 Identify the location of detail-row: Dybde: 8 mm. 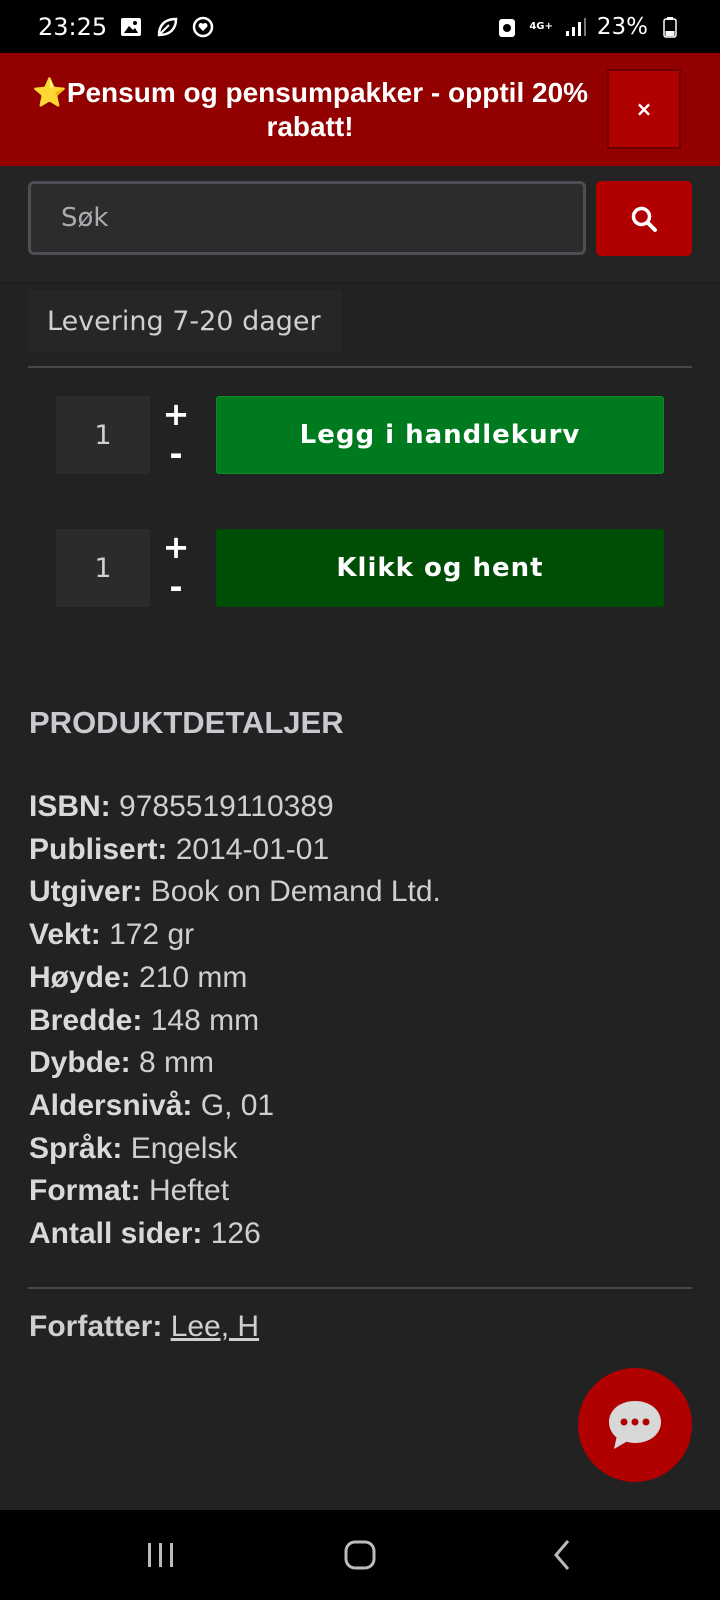
(122, 1063).